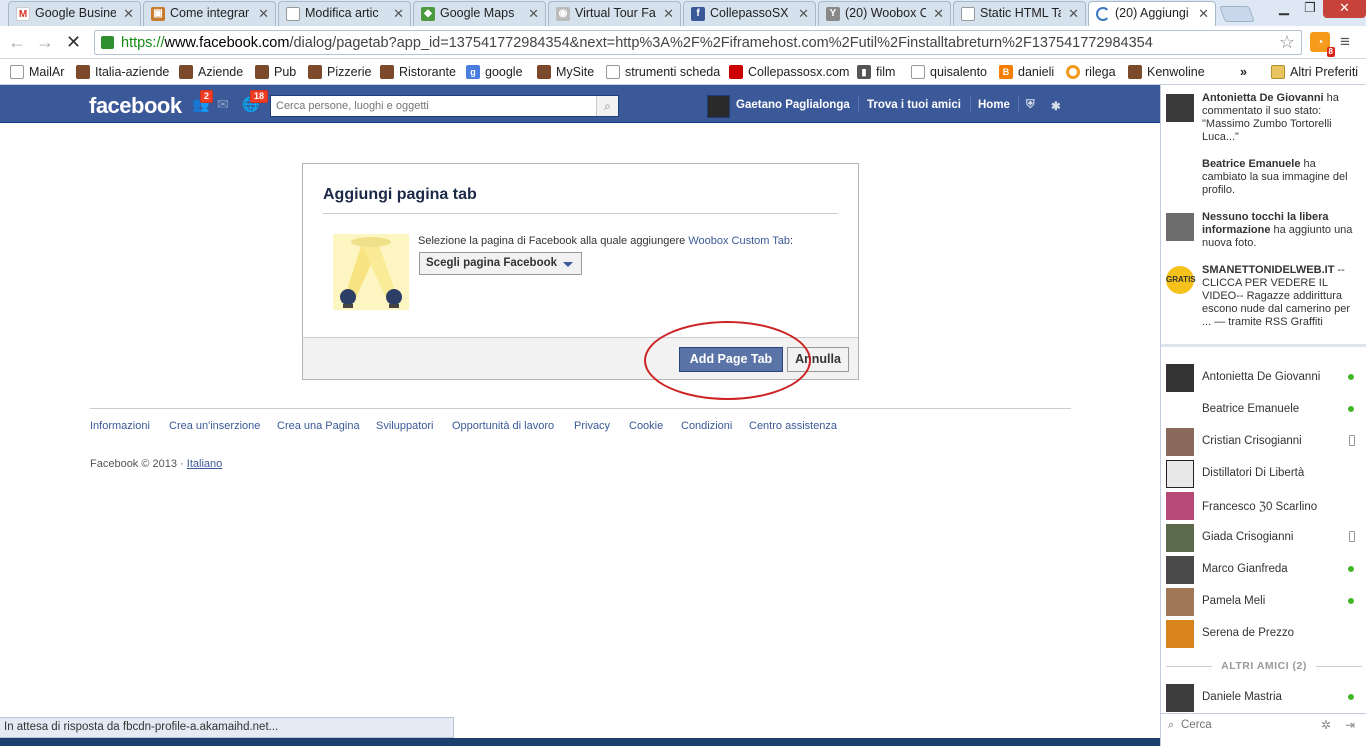 This screenshot has height=746, width=1366. What do you see at coordinates (1345, 42) in the screenshot?
I see `menu-icon: ≡` at bounding box center [1345, 42].